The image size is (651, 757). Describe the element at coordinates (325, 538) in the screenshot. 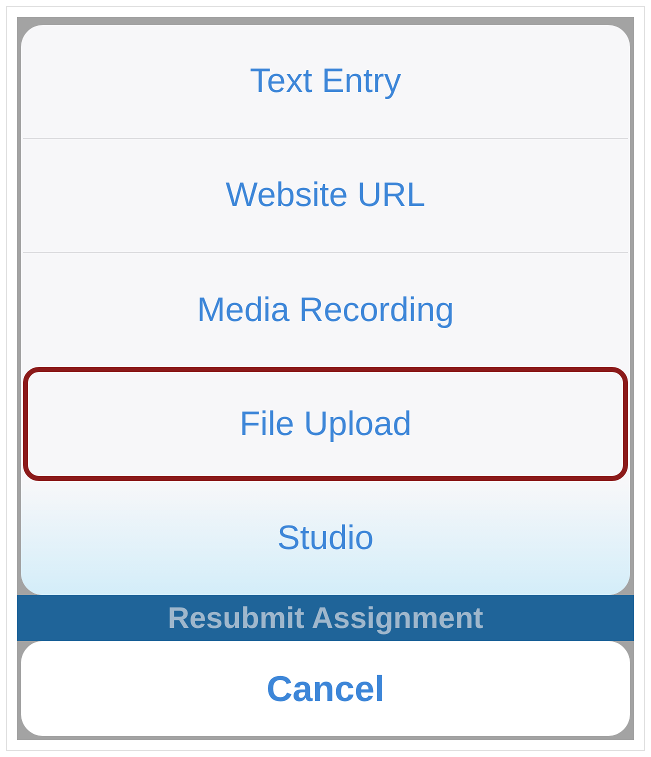

I see `action-option: Studio` at that location.